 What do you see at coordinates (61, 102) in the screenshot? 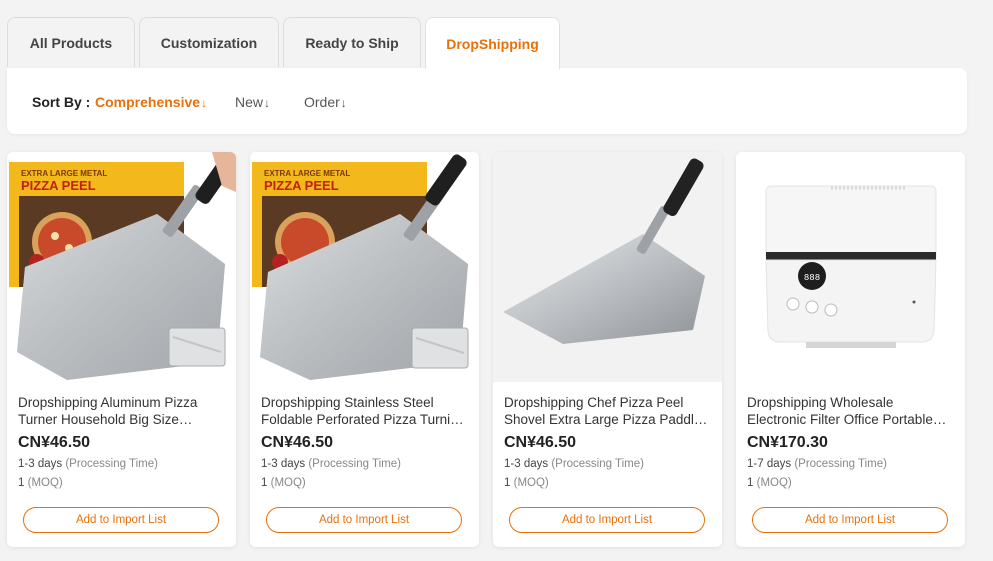
I see `sort-by-label: Sort By :` at bounding box center [61, 102].